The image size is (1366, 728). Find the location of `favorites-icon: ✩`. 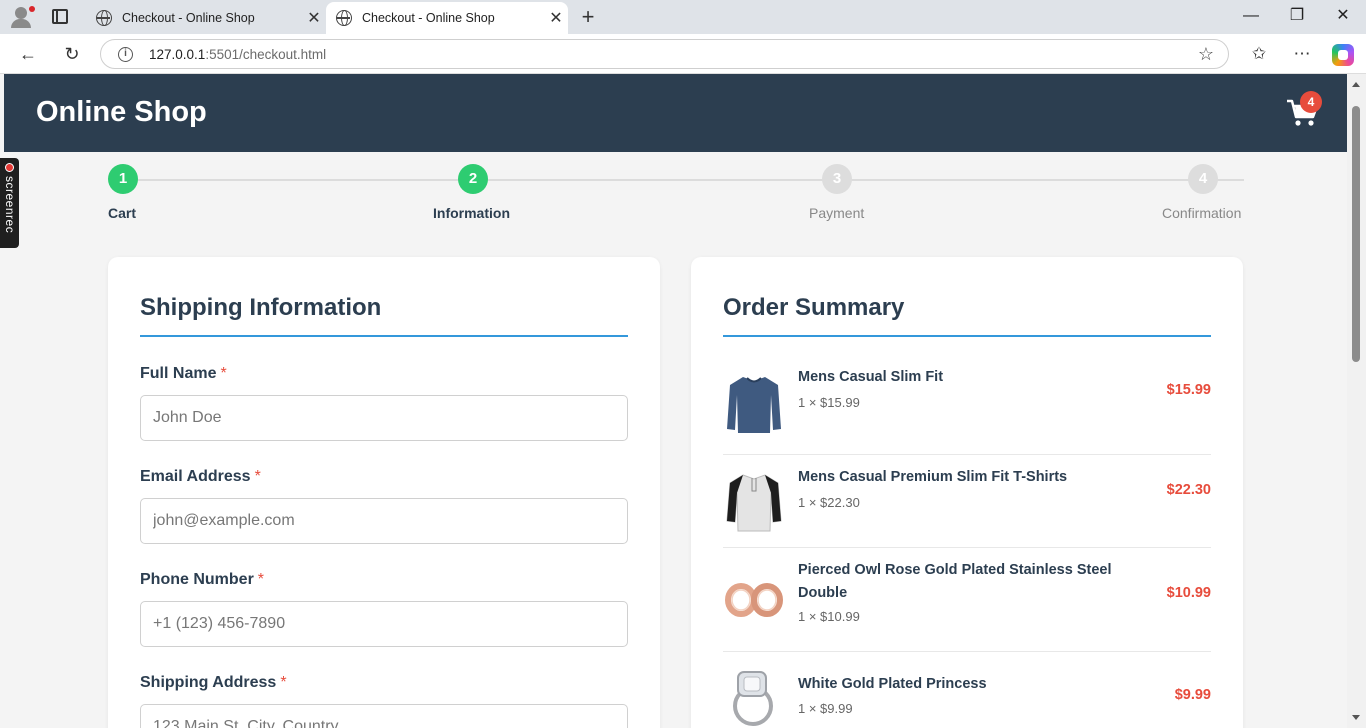

favorites-icon: ✩ is located at coordinates (1259, 55).